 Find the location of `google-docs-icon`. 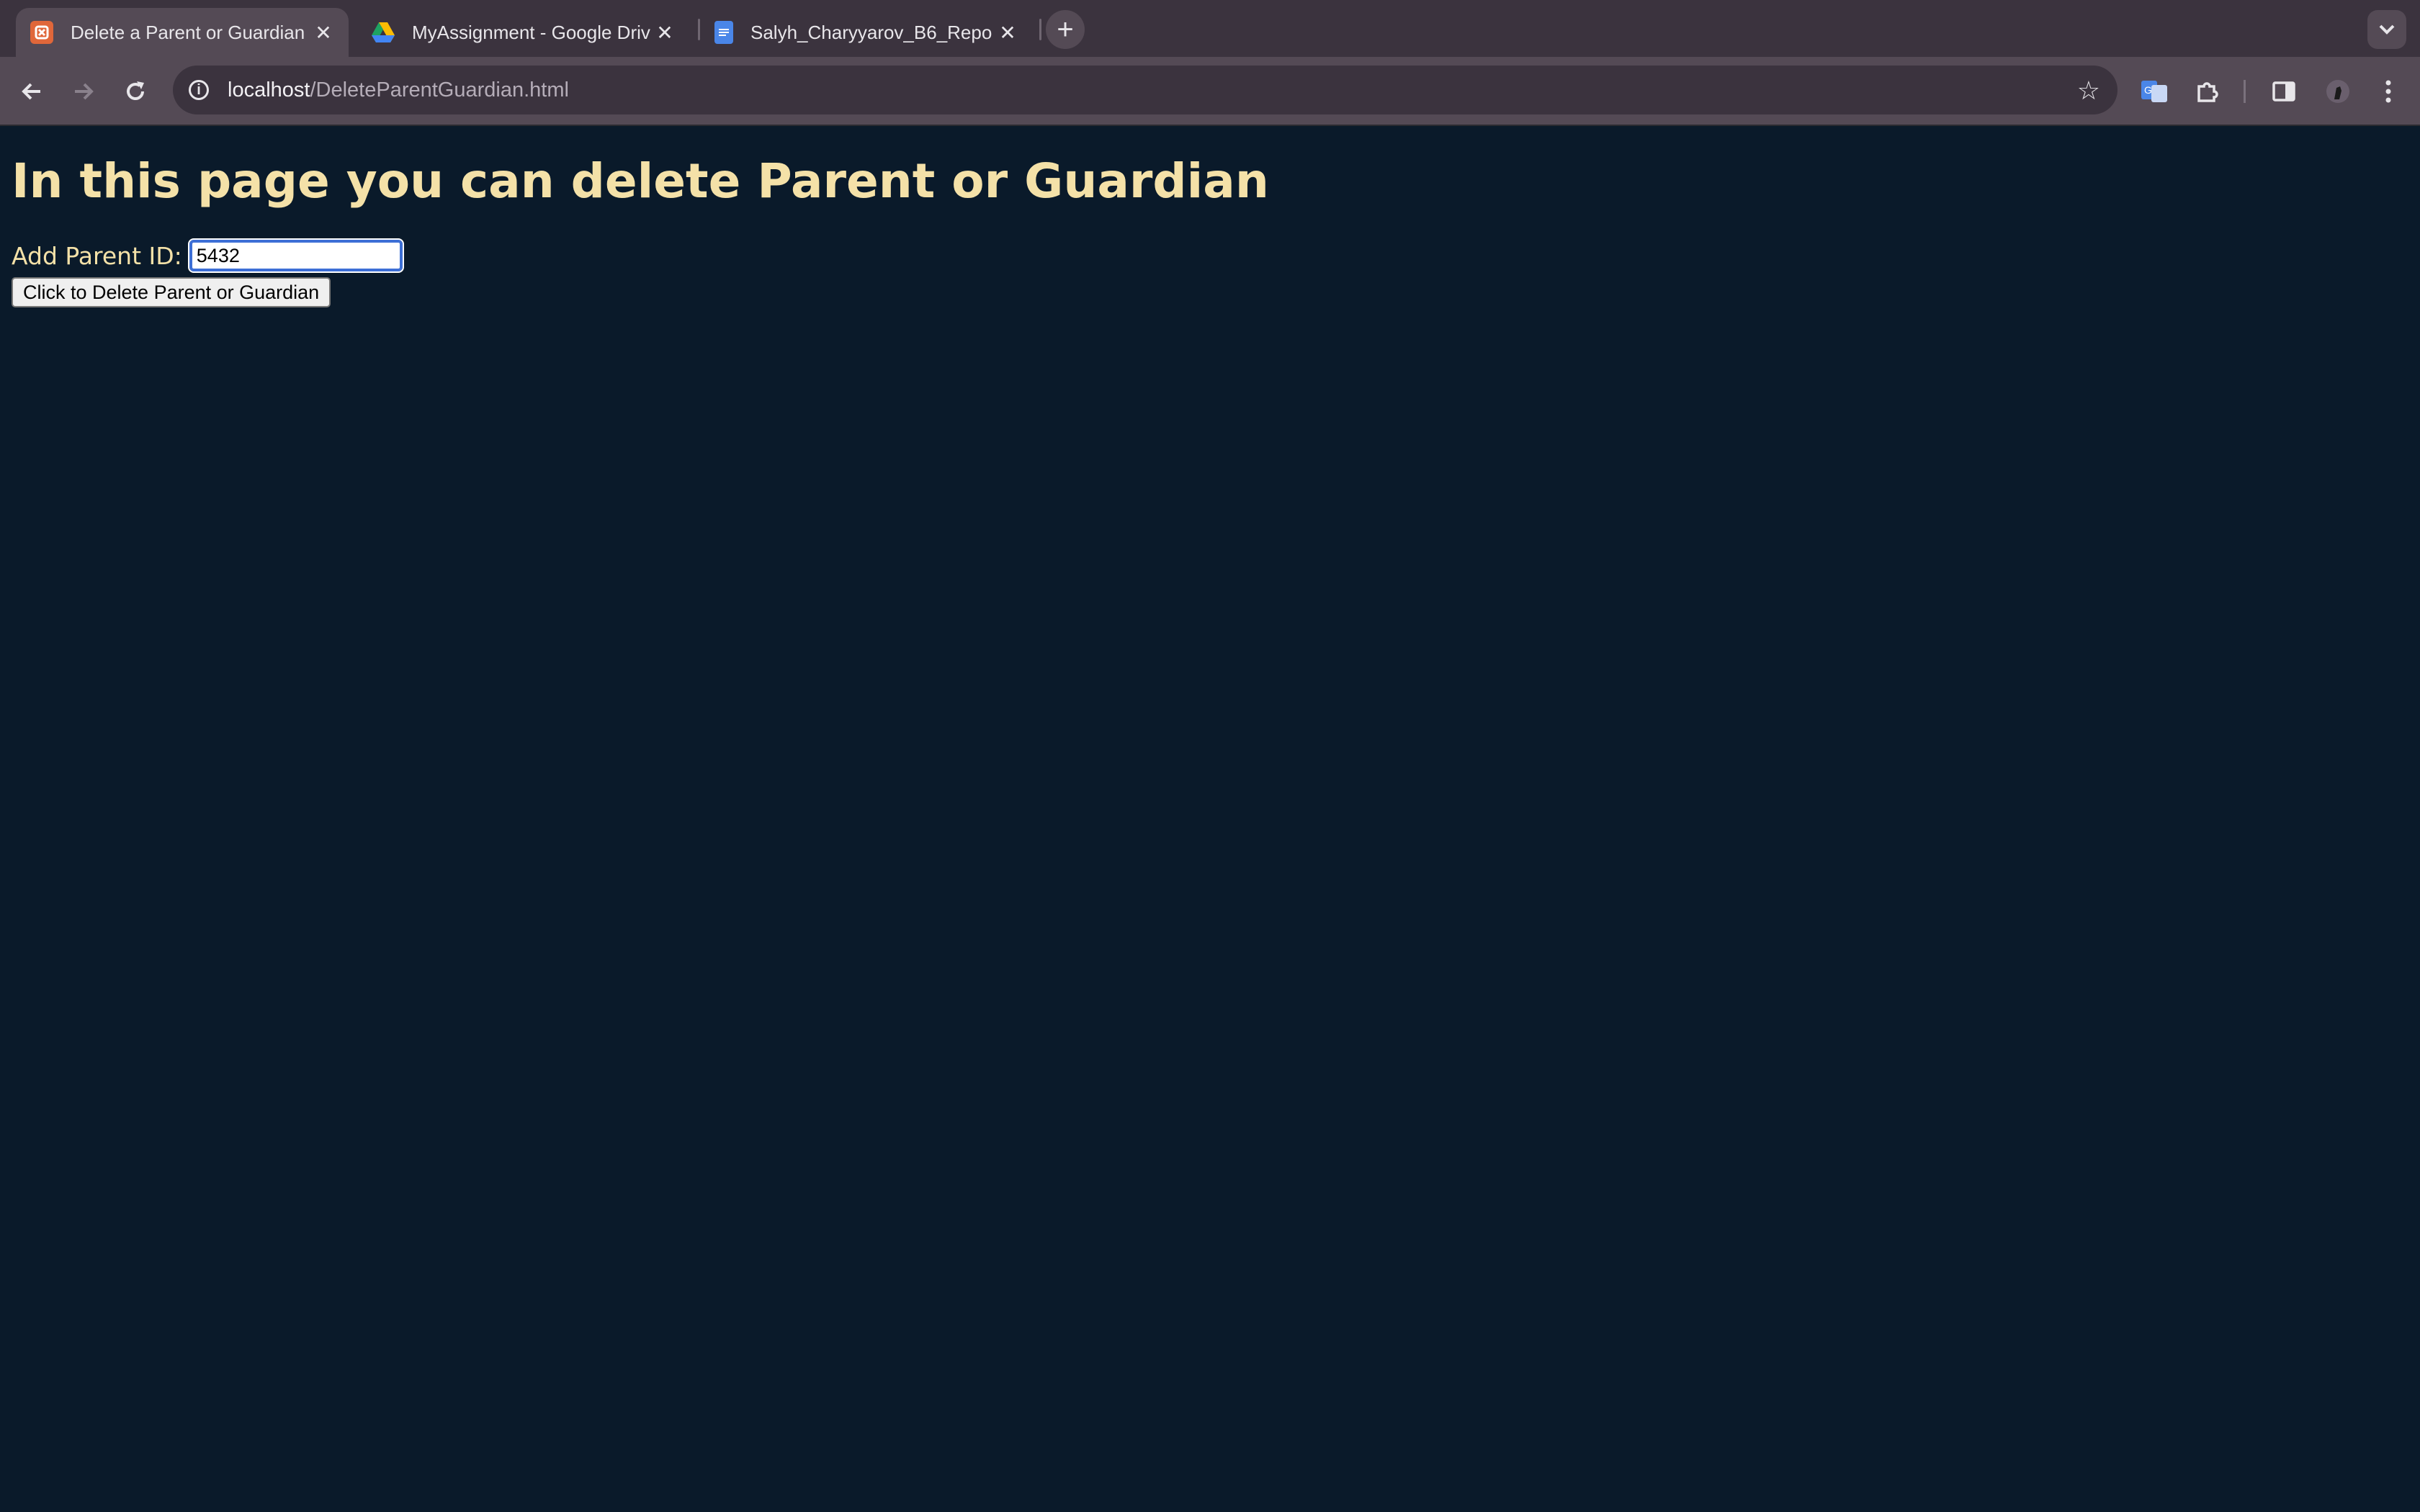

google-docs-icon is located at coordinates (723, 32).